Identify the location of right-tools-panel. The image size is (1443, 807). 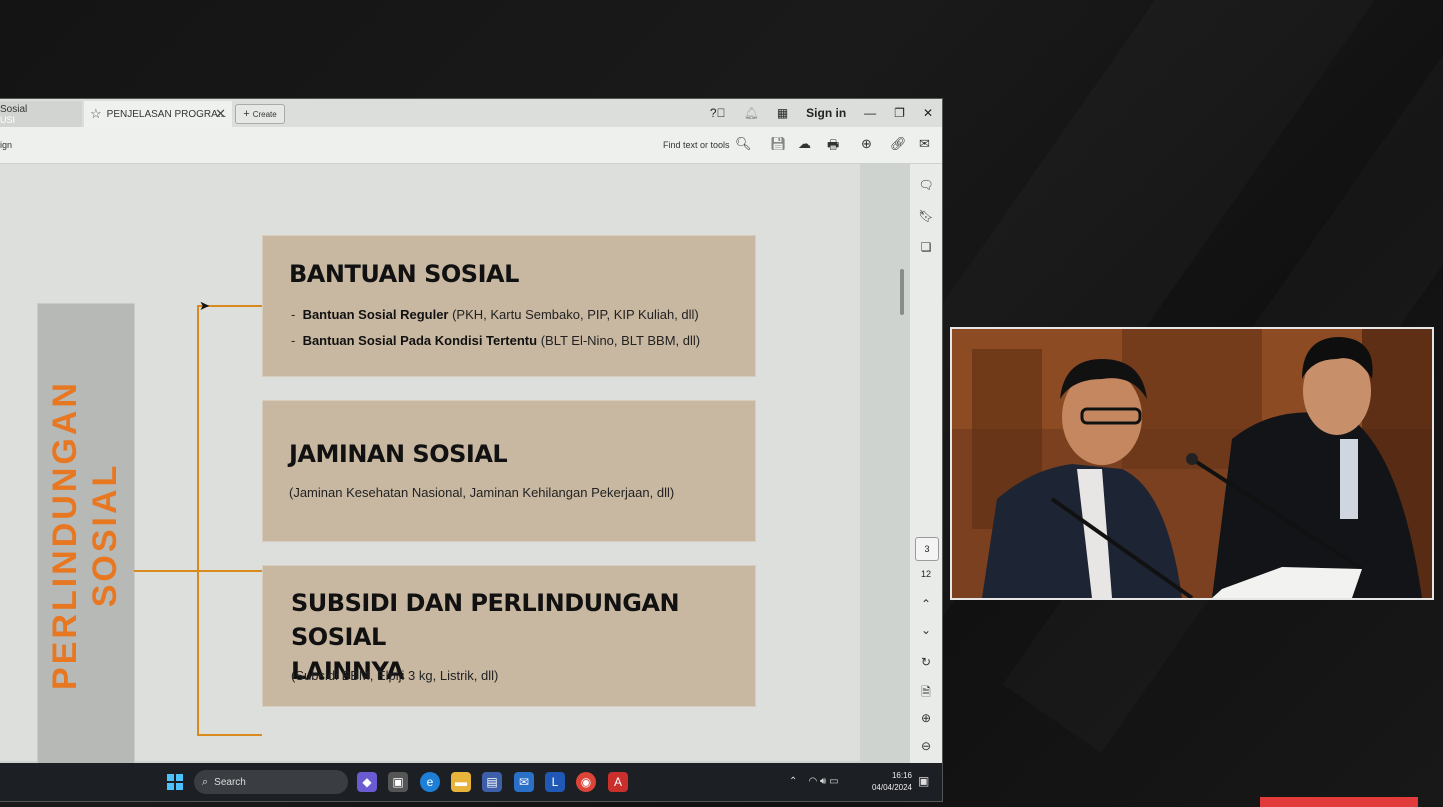
(925, 464).